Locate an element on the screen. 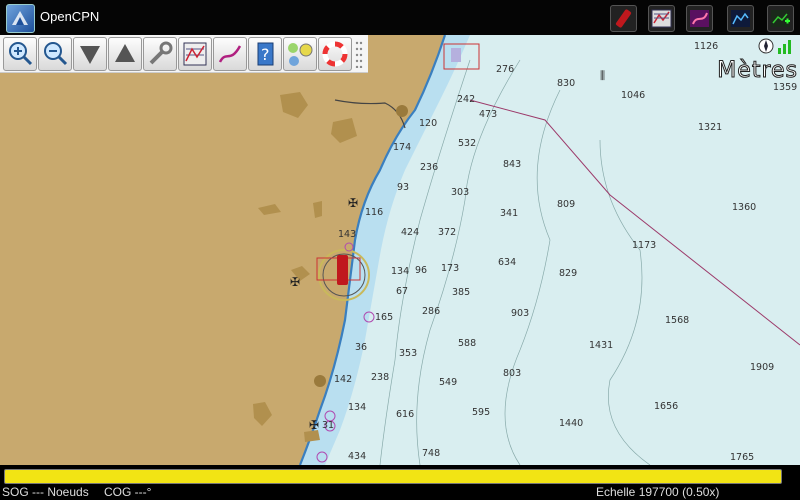 The width and height of the screenshot is (800, 500). depth-sounding: 532 is located at coordinates (467, 143).